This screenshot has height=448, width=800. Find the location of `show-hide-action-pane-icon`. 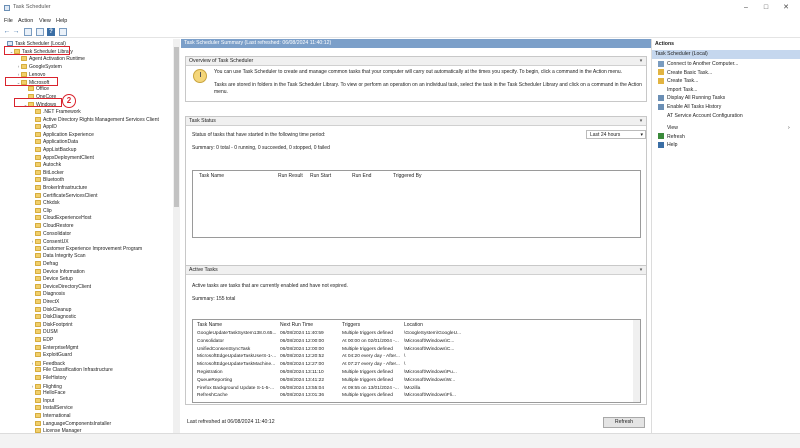

show-hide-action-pane-icon is located at coordinates (63, 32).